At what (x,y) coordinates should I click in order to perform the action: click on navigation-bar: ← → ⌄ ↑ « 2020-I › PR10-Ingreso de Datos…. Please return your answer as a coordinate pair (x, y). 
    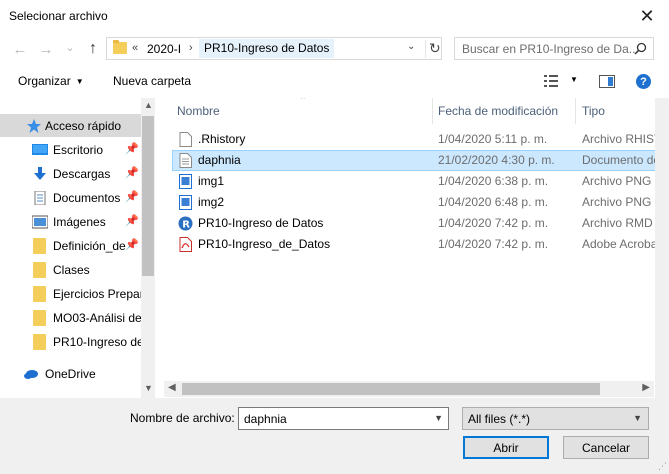
    Looking at the image, I should click on (334, 49).